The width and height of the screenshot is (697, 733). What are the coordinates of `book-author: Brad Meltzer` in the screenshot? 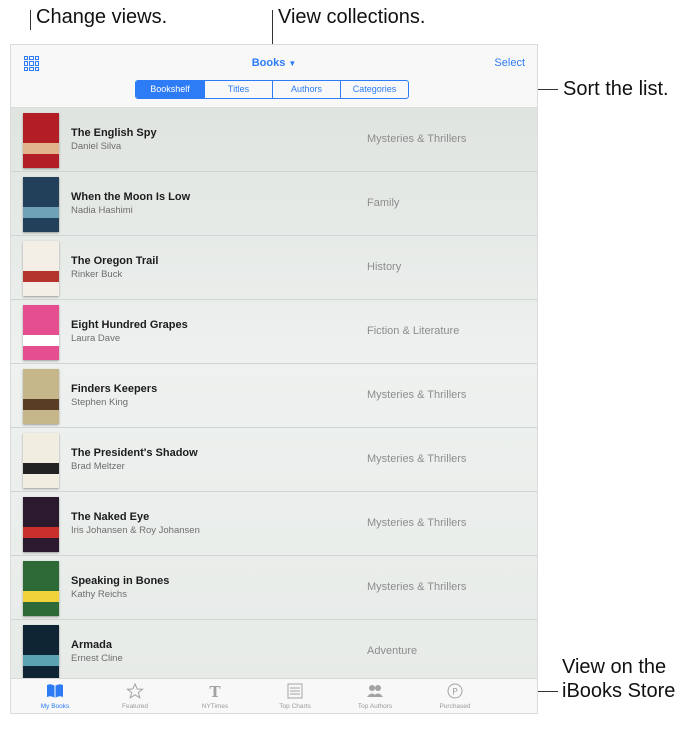 It's located at (98, 466).